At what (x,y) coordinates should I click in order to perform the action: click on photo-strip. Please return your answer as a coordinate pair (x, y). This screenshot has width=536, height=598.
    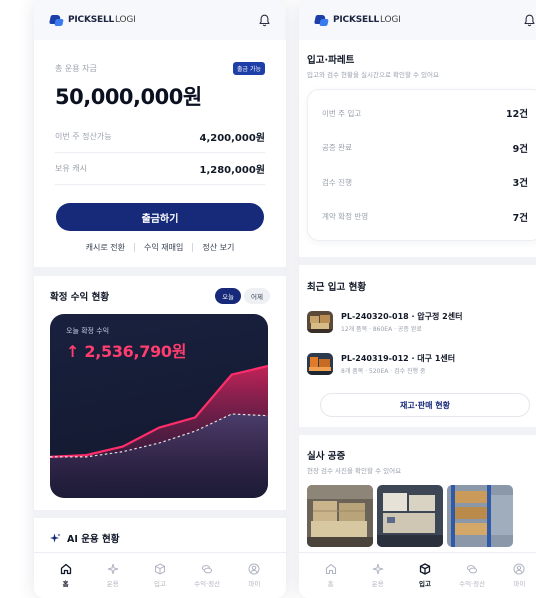
    Looking at the image, I should click on (421, 516).